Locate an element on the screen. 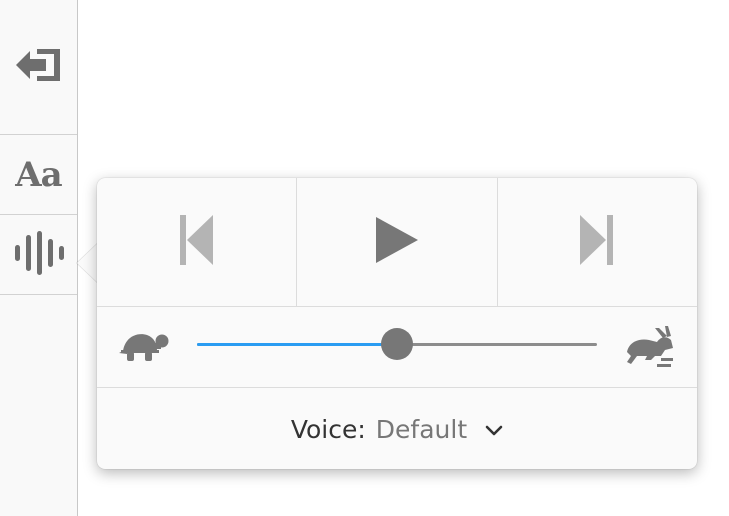 The height and width of the screenshot is (516, 729). play-icon is located at coordinates (396, 242).